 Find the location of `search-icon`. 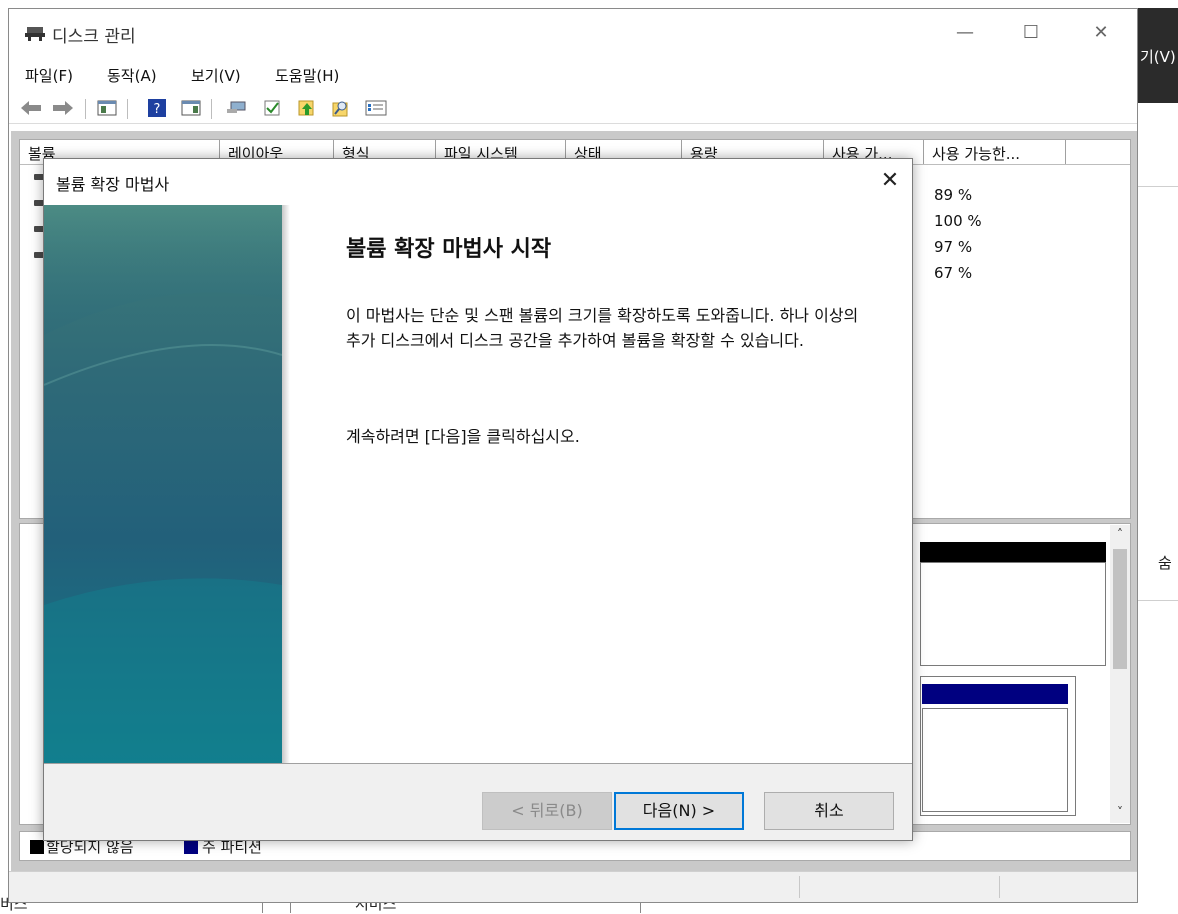

search-icon is located at coordinates (341, 108).